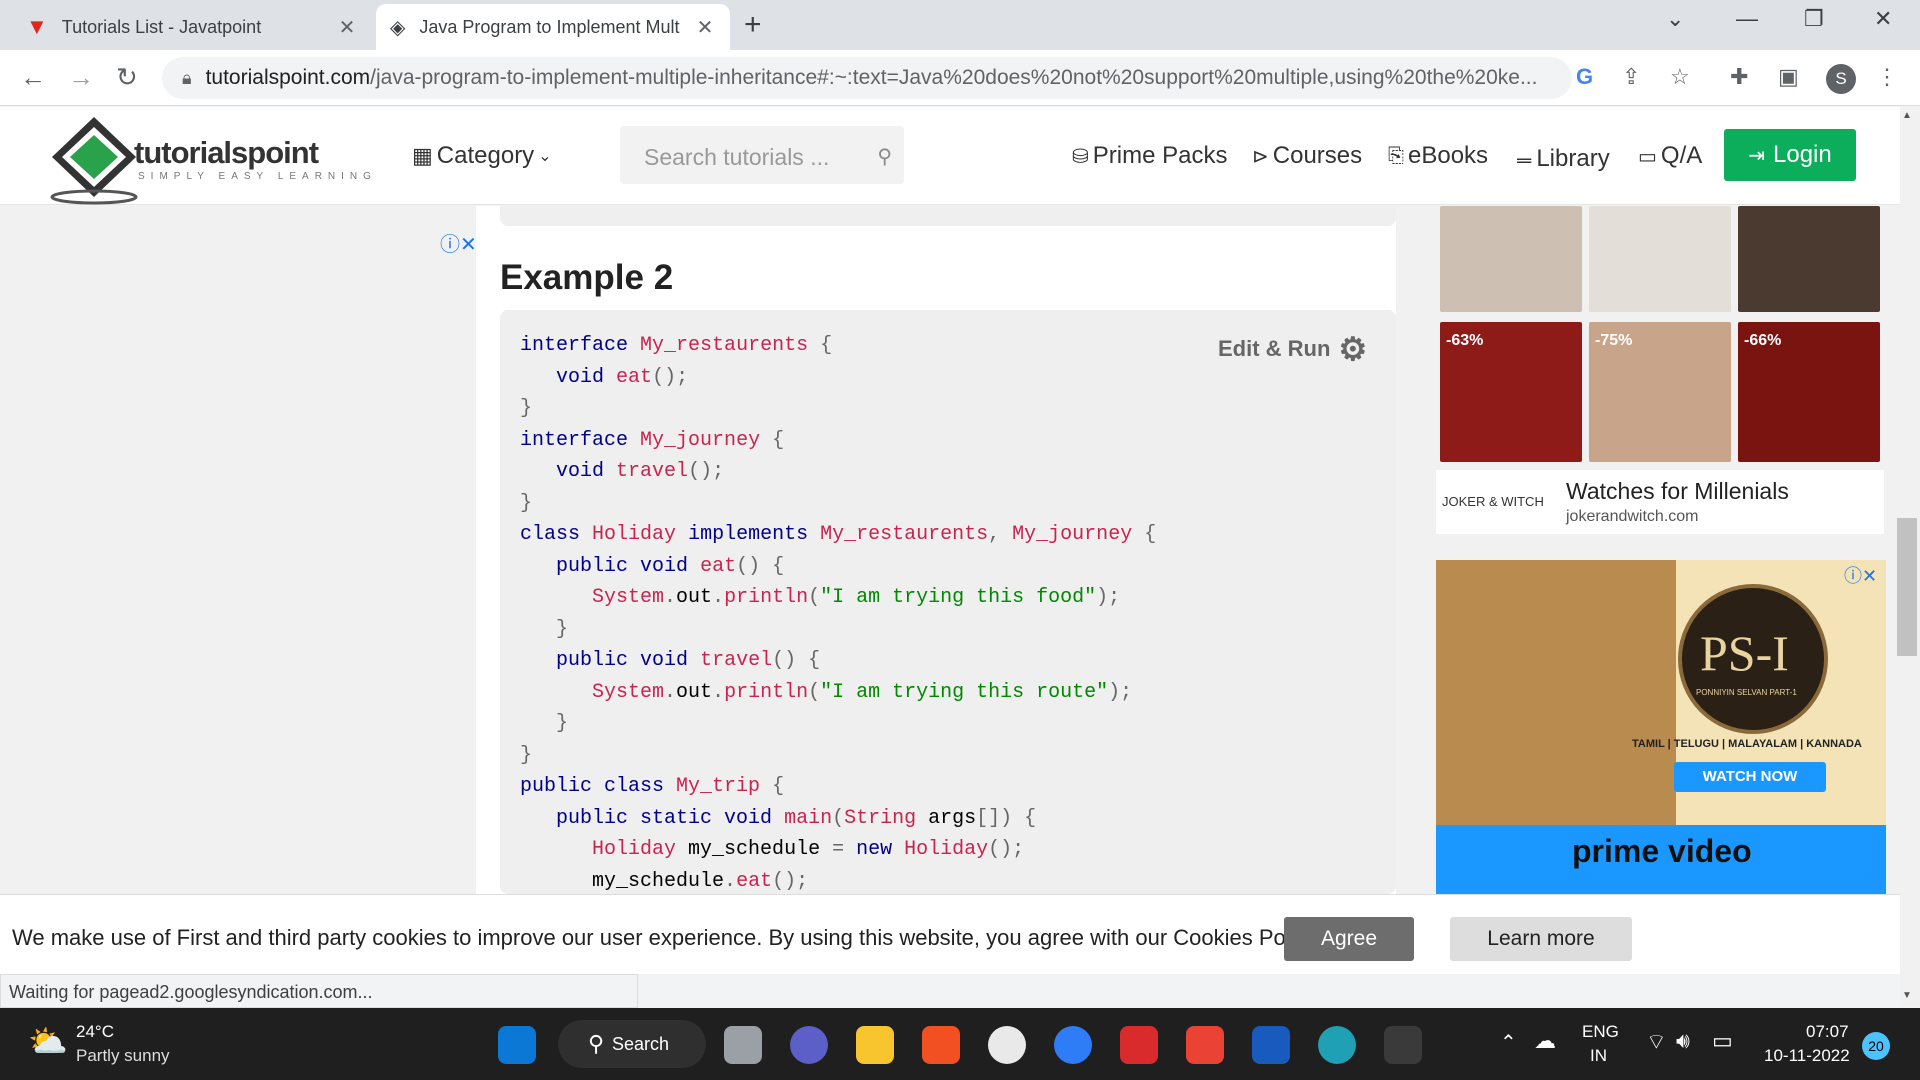 Image resolution: width=1920 pixels, height=1080 pixels. What do you see at coordinates (1139, 1045) in the screenshot?
I see `red-app-icon` at bounding box center [1139, 1045].